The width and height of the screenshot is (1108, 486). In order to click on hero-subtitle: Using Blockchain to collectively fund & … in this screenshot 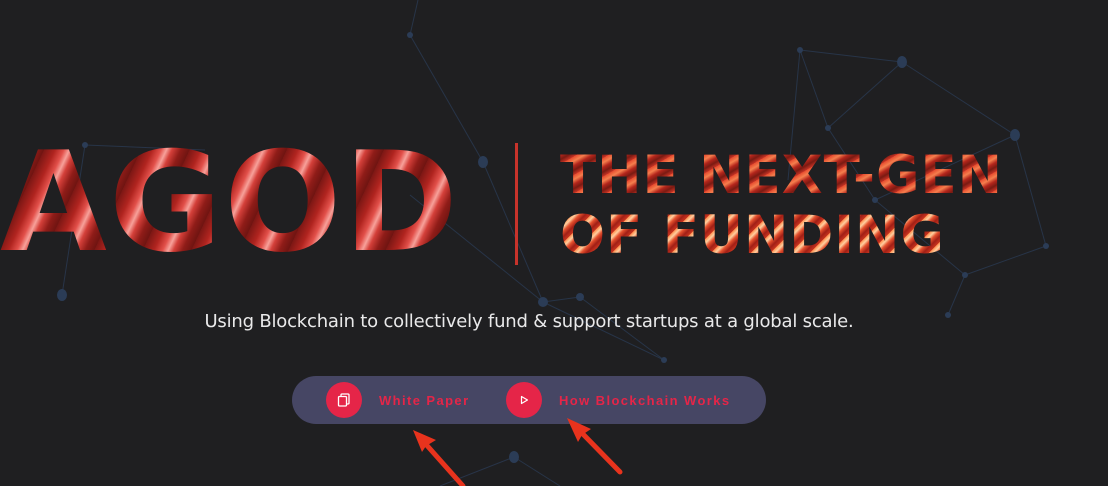, I will do `click(529, 321)`.